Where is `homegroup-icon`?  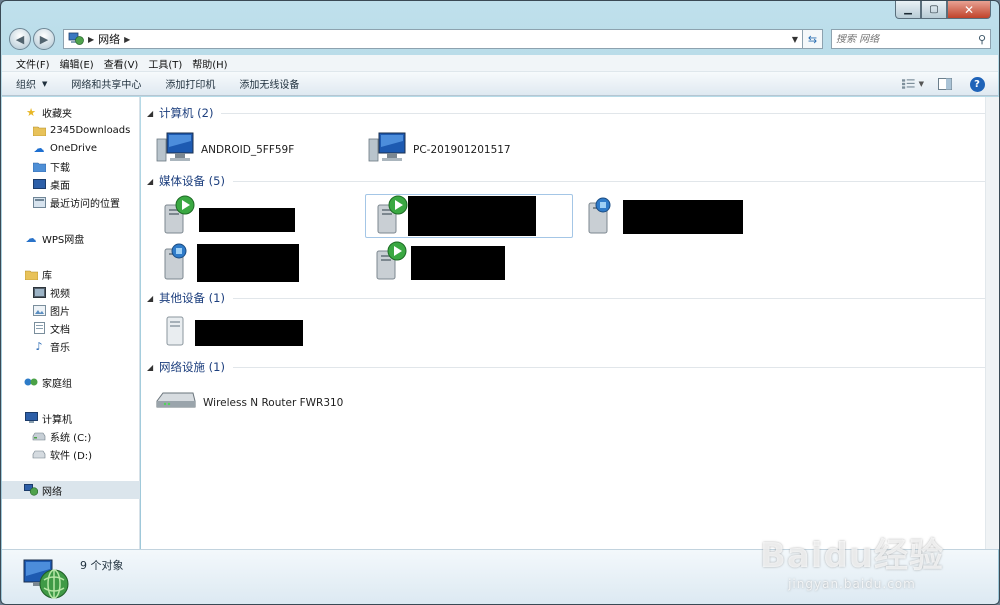 homegroup-icon is located at coordinates (31, 382).